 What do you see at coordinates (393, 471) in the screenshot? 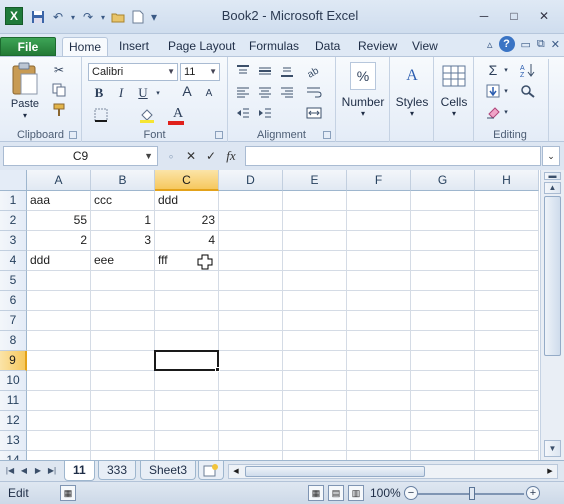
I see `horizontal-scrollbar: ◀ ▶` at bounding box center [393, 471].